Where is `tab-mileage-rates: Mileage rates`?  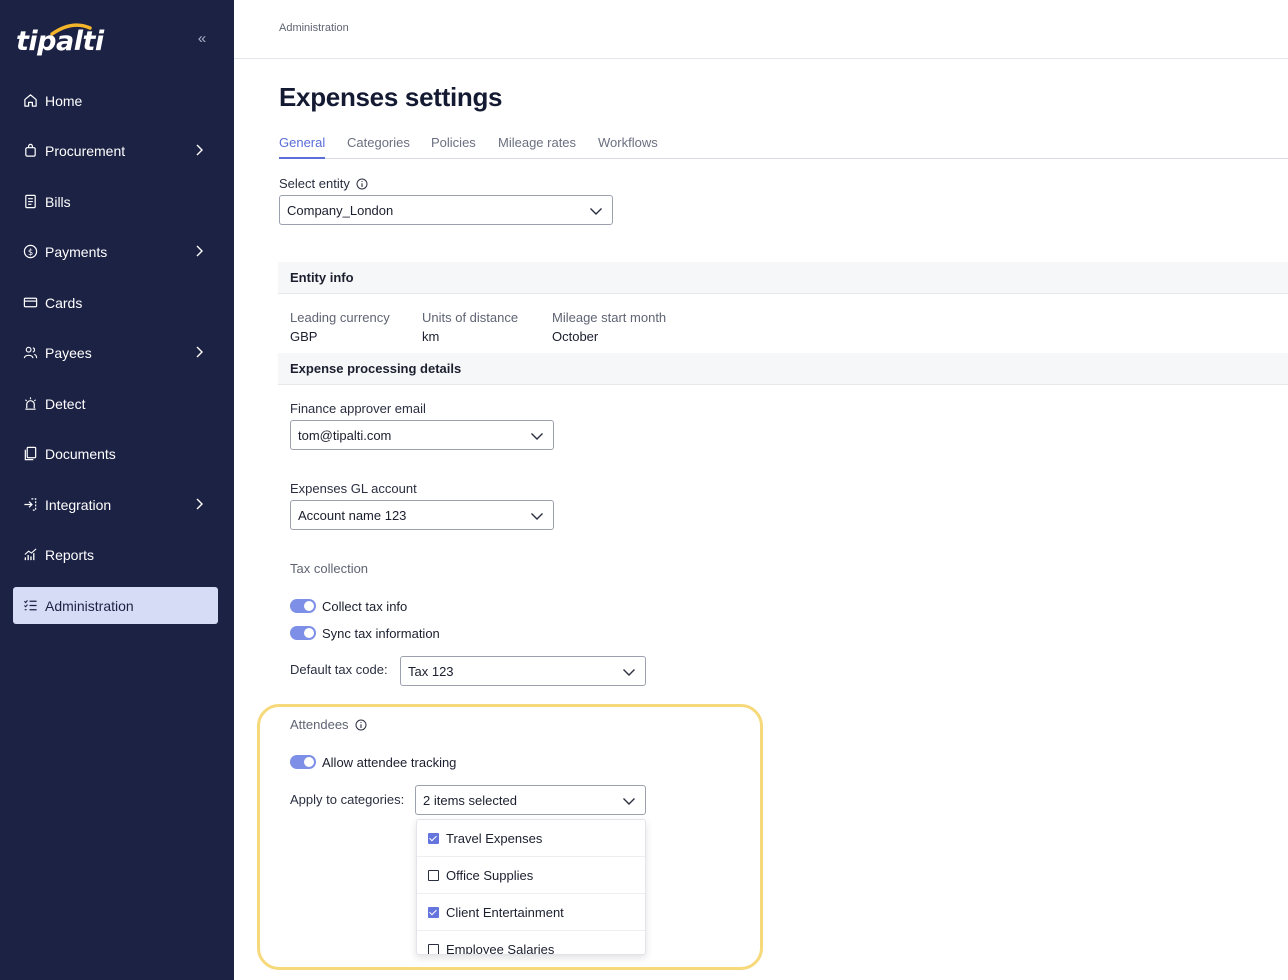
tab-mileage-rates: Mileage rates is located at coordinates (537, 147).